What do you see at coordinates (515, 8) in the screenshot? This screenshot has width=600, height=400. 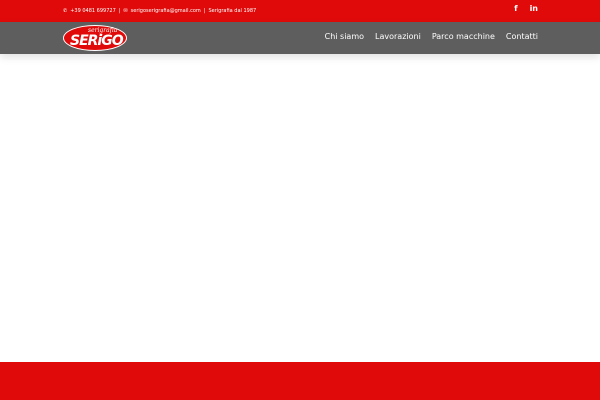 I see `facebook-icon: f` at bounding box center [515, 8].